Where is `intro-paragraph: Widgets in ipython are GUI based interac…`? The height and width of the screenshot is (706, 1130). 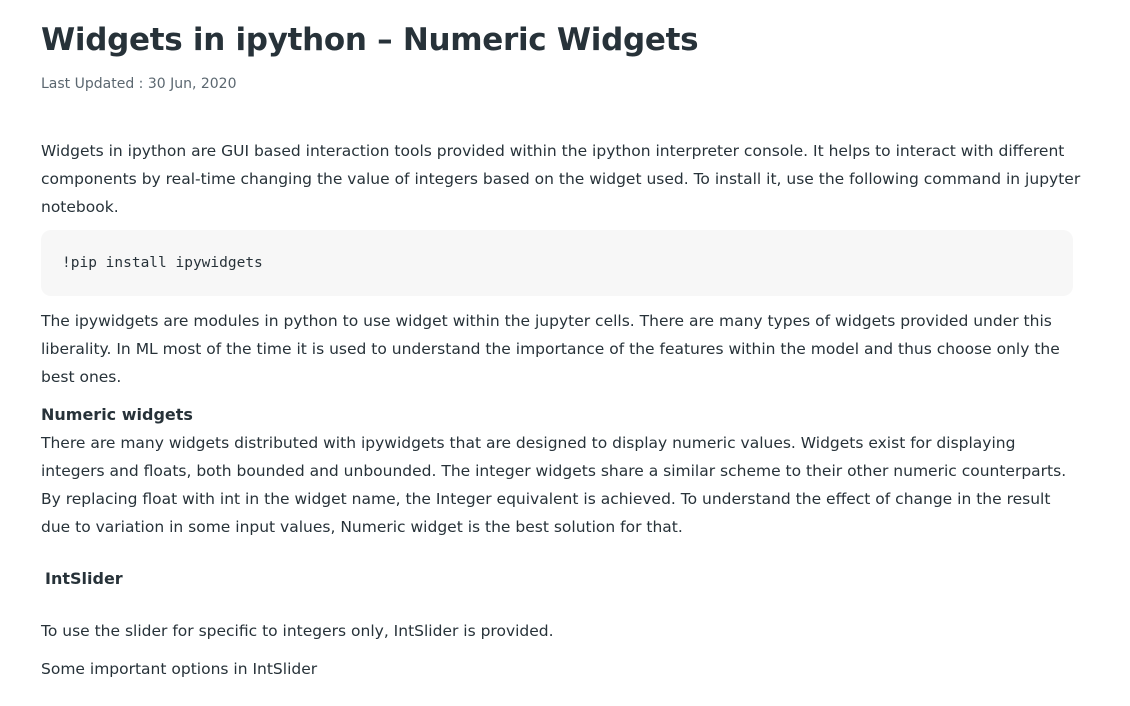 intro-paragraph: Widgets in ipython are GUI based interac… is located at coordinates (561, 179).